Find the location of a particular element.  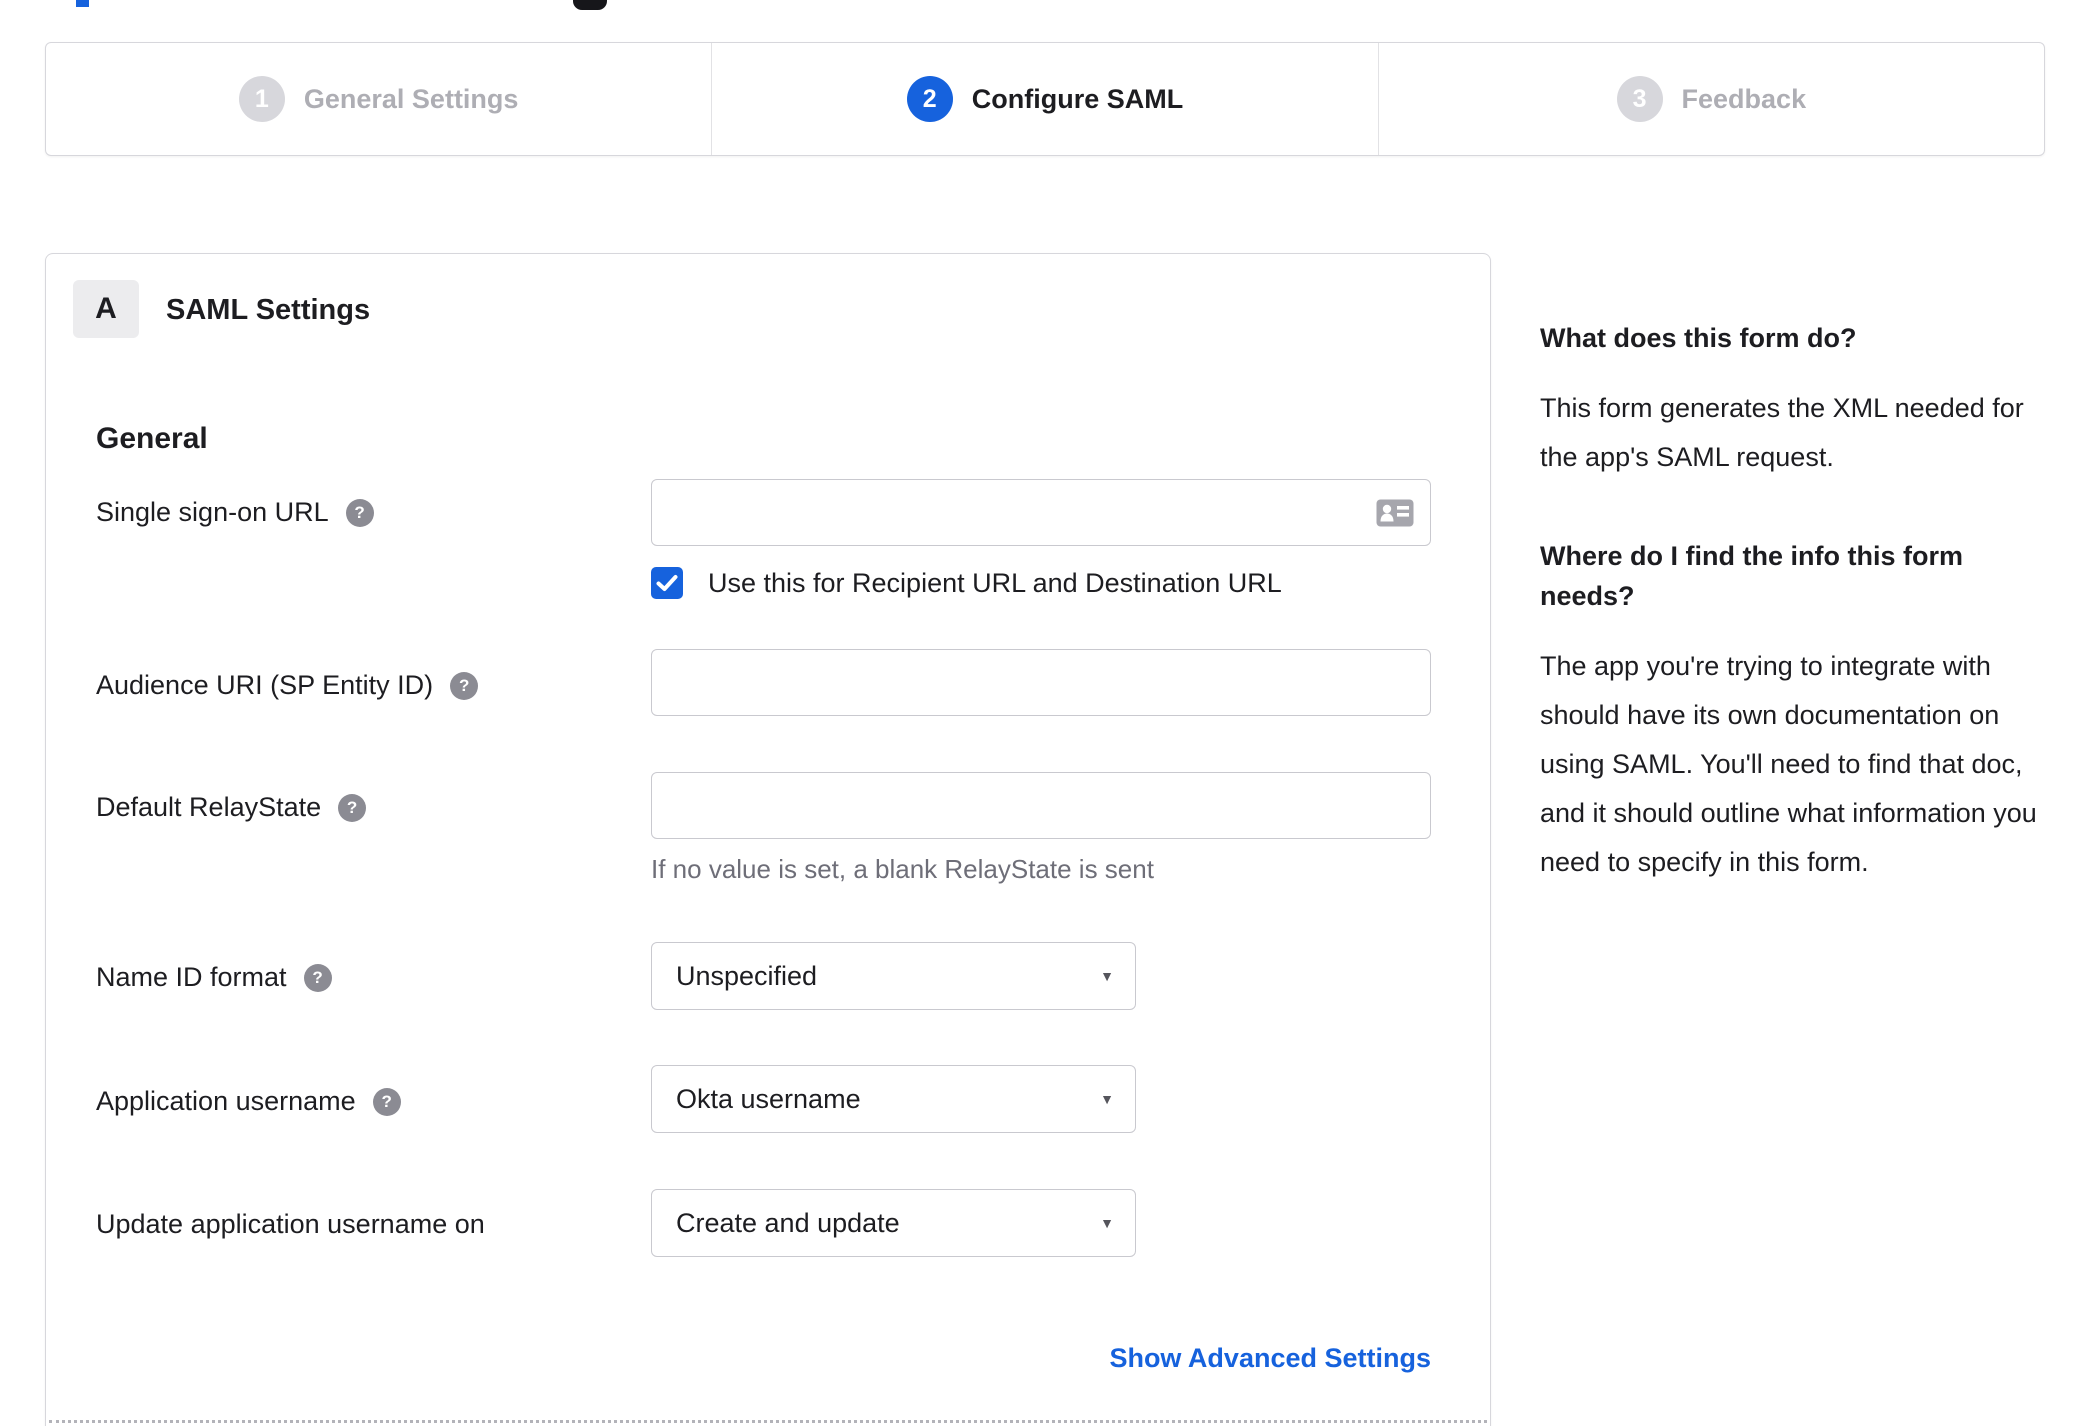

step-feedback: 3 Feedback is located at coordinates (1710, 99).